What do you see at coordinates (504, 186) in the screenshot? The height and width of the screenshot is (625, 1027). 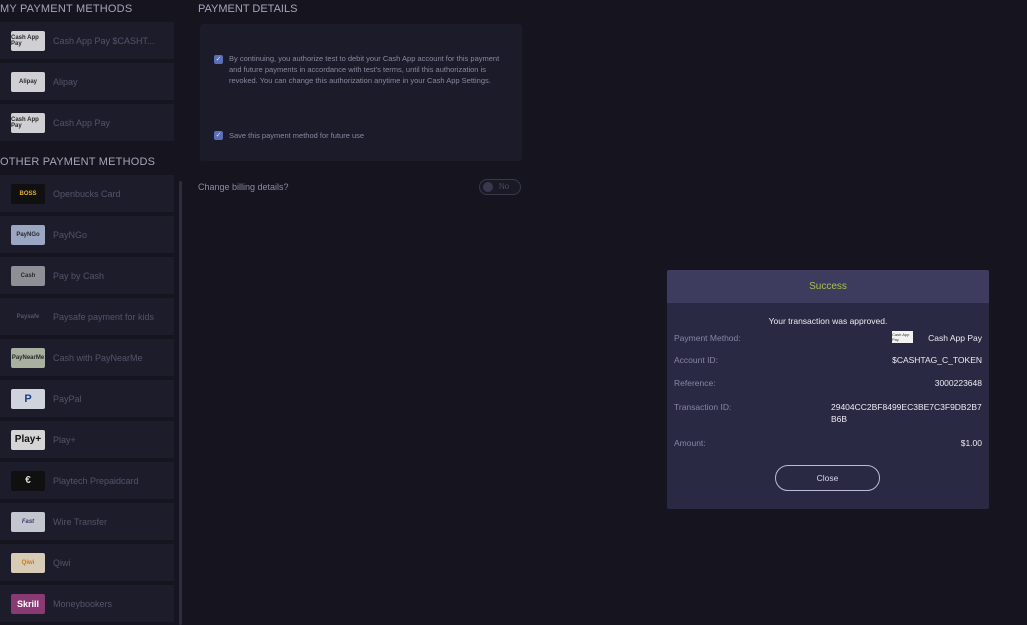 I see `toggle-text: No` at bounding box center [504, 186].